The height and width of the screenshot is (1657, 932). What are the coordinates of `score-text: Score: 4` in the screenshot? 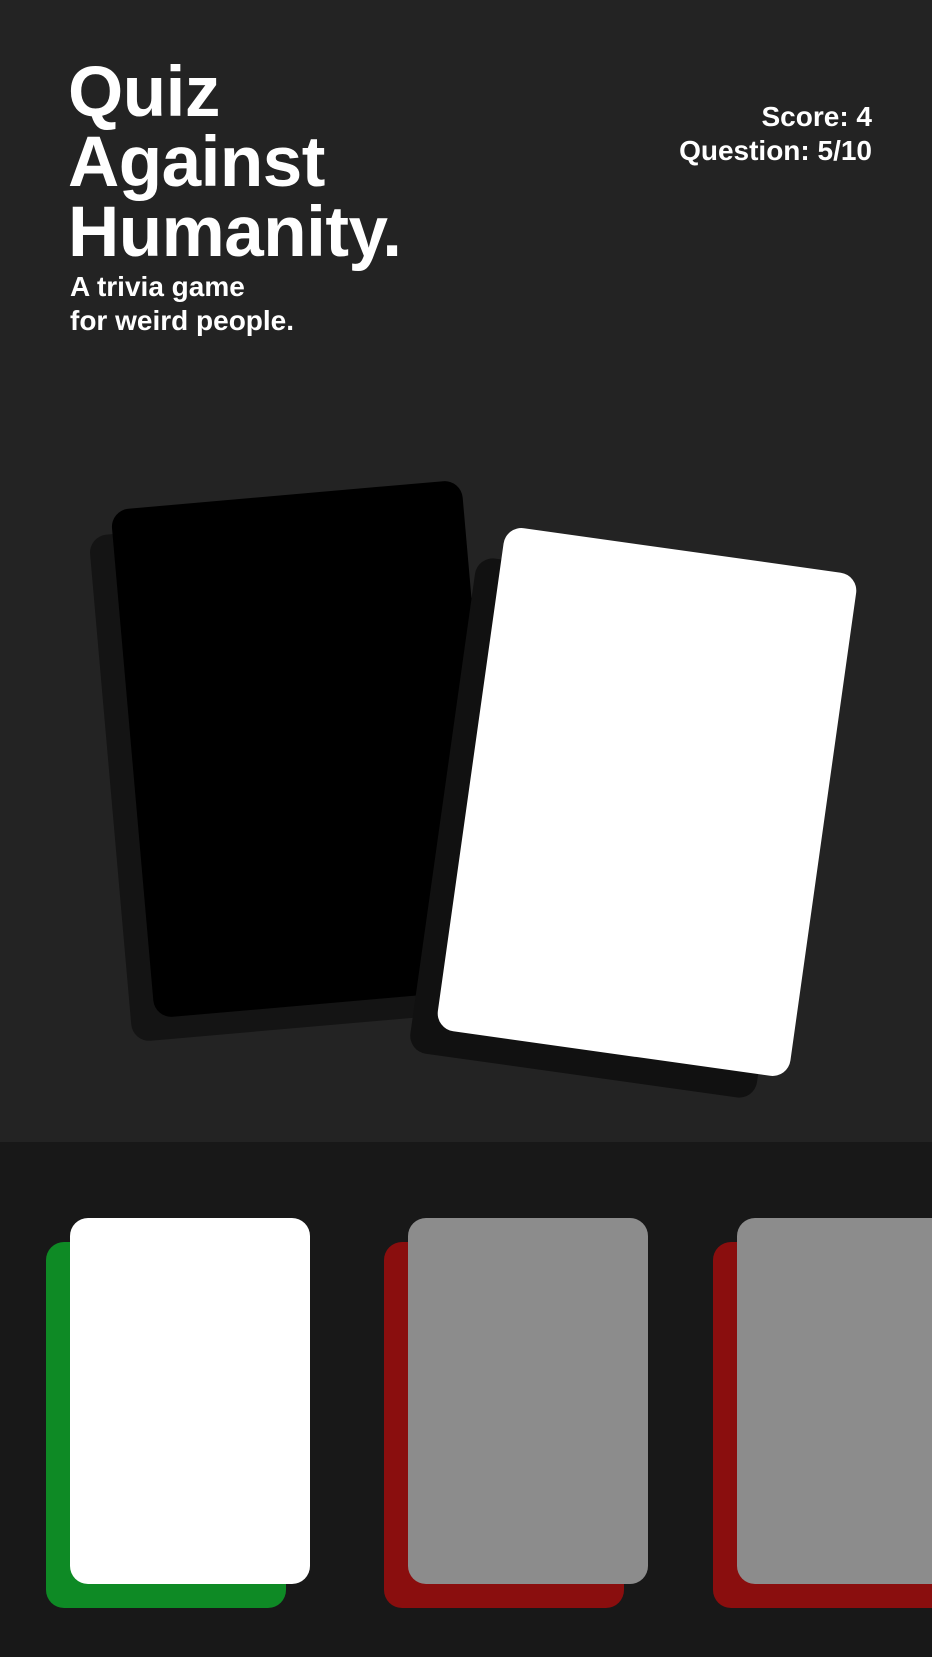 It's located at (817, 116).